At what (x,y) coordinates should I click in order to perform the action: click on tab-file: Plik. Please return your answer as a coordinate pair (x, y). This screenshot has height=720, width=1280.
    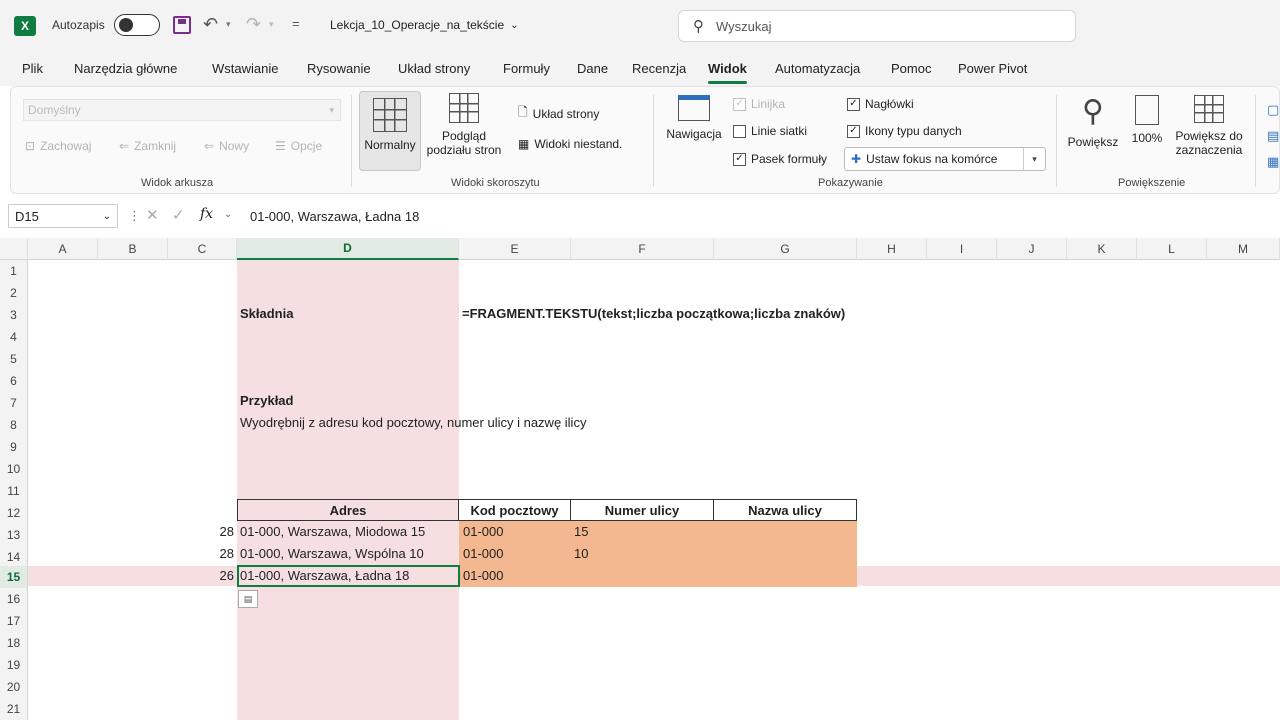
    Looking at the image, I should click on (32, 68).